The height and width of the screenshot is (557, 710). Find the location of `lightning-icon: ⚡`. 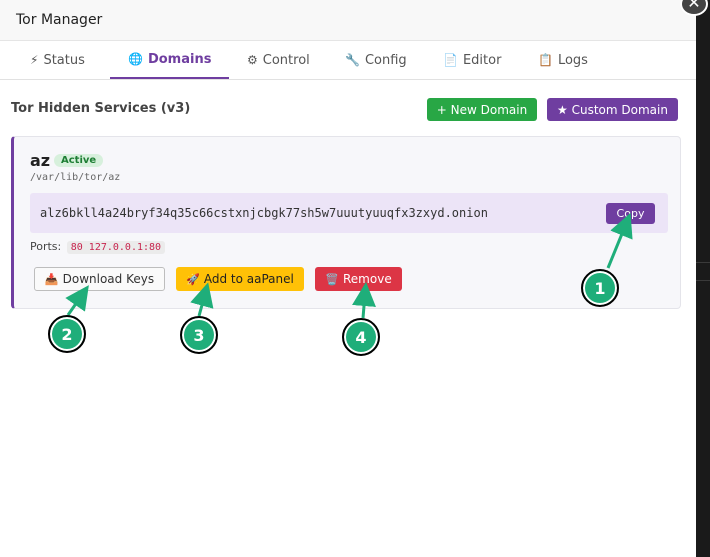

lightning-icon: ⚡ is located at coordinates (34, 60).